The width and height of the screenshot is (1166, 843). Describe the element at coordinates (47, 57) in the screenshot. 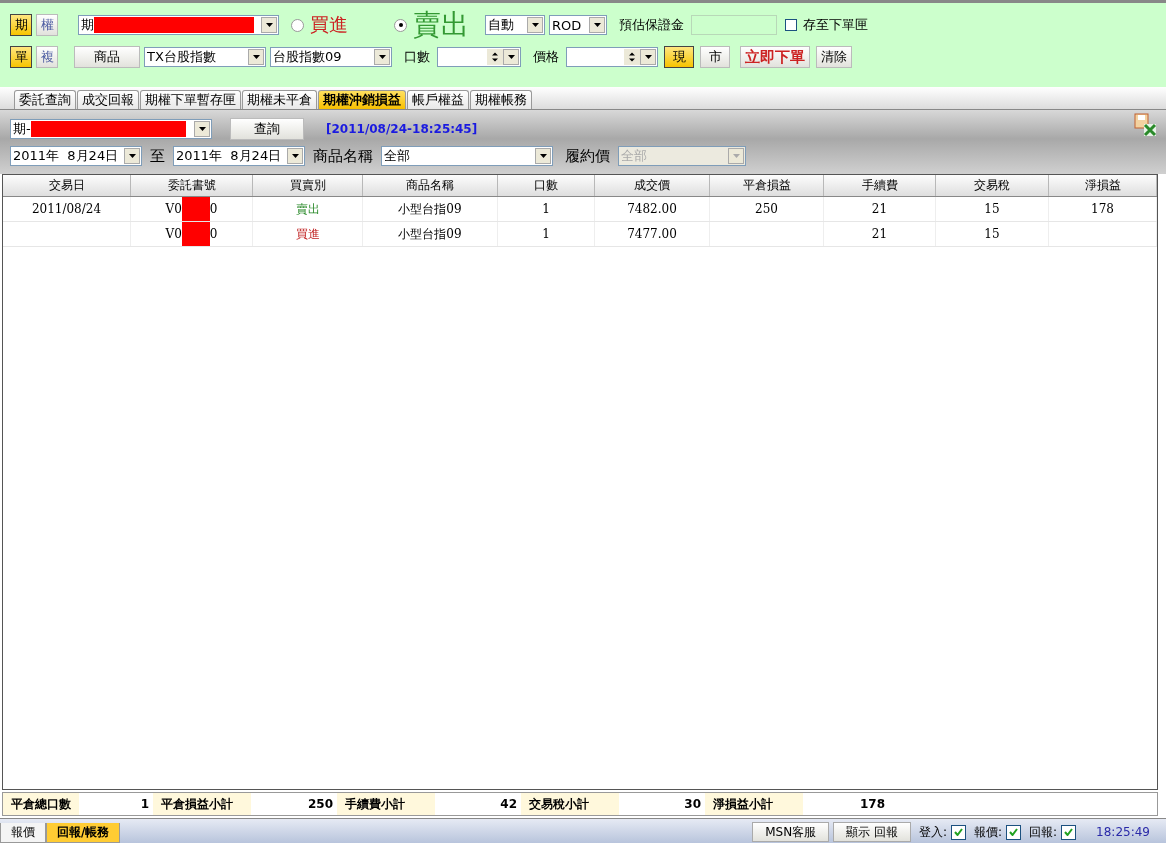

I see `leg-toggle-button: 複` at that location.